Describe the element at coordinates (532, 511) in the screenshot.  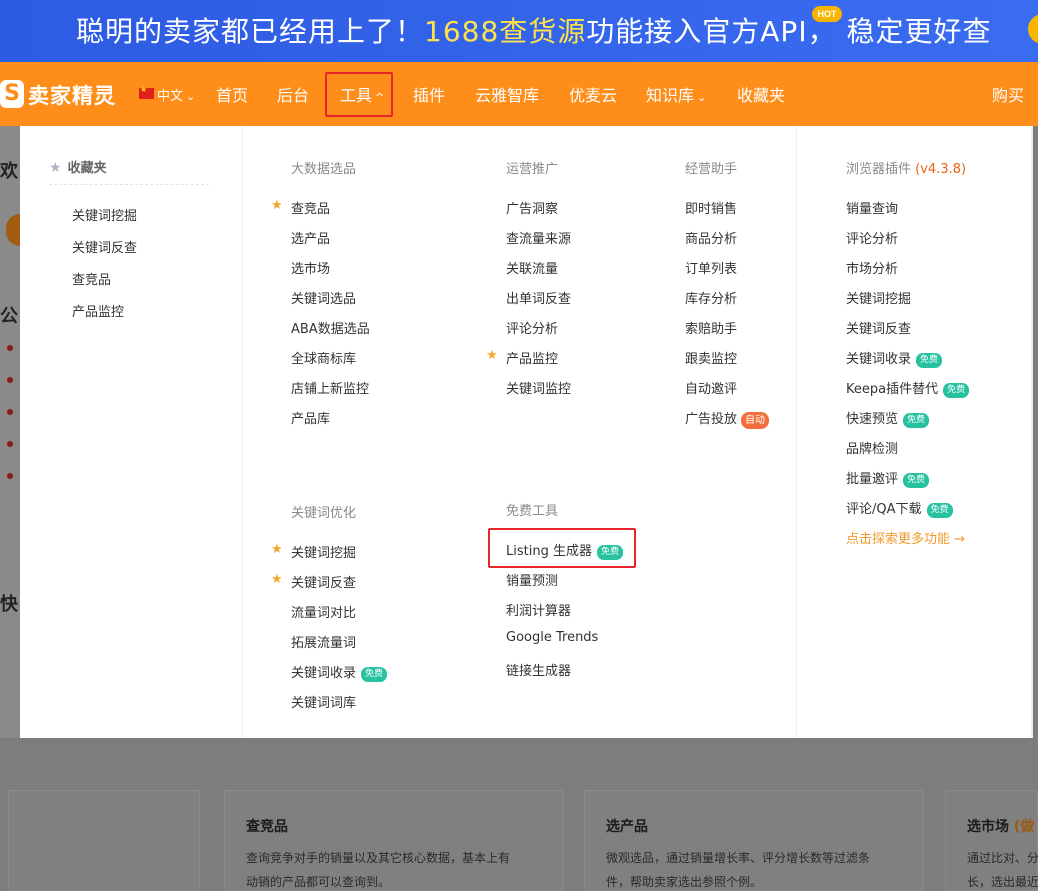
I see `section-title-free-tools: 免费工具` at that location.